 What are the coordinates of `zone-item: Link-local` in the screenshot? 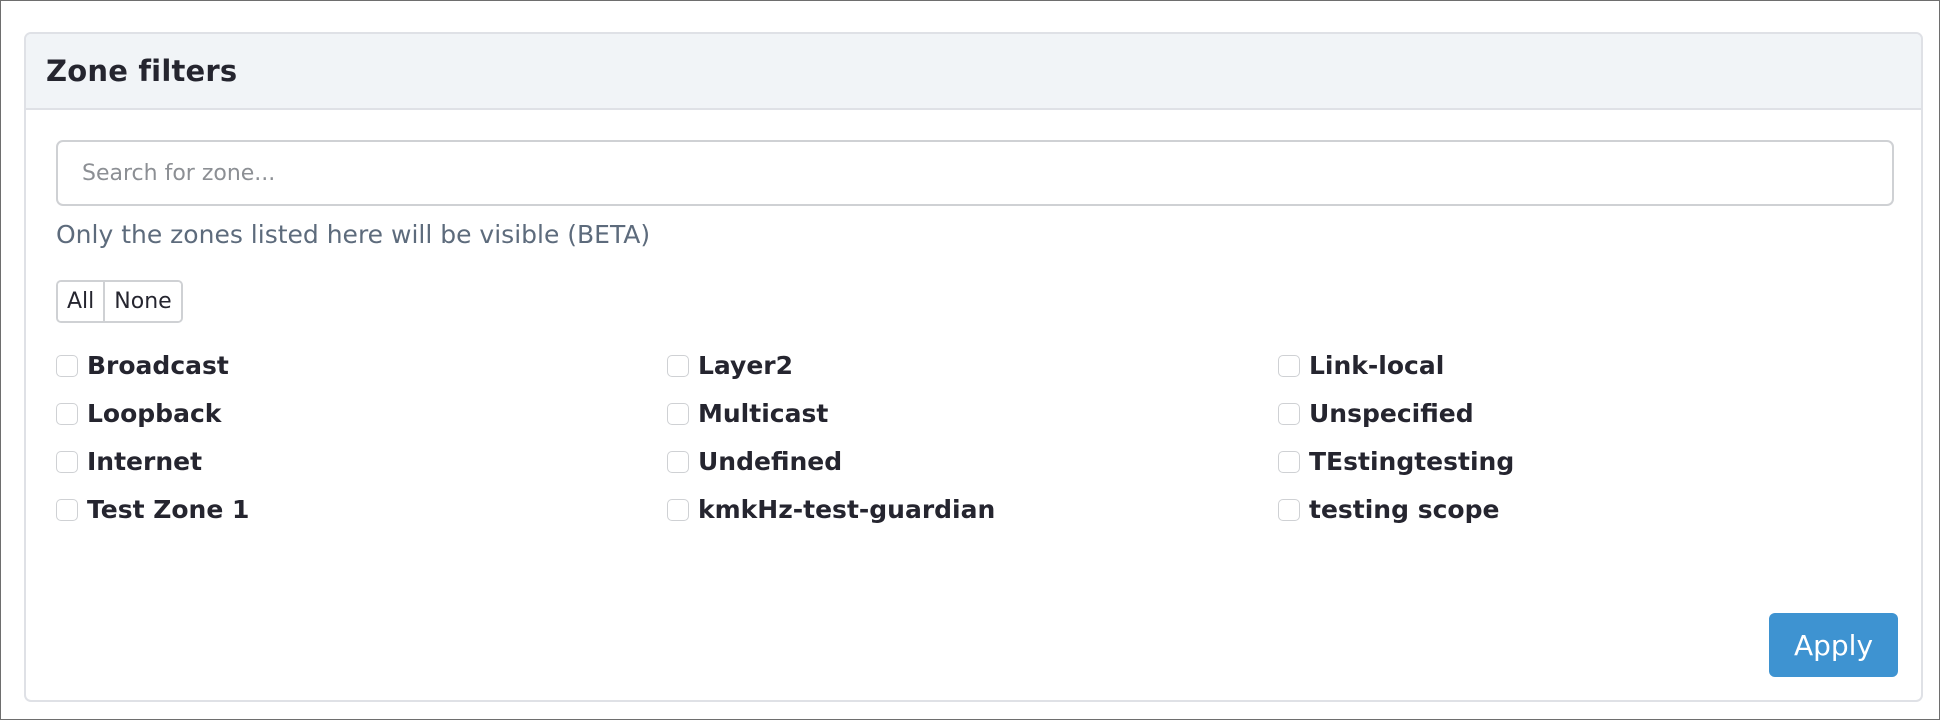 It's located at (1583, 365).